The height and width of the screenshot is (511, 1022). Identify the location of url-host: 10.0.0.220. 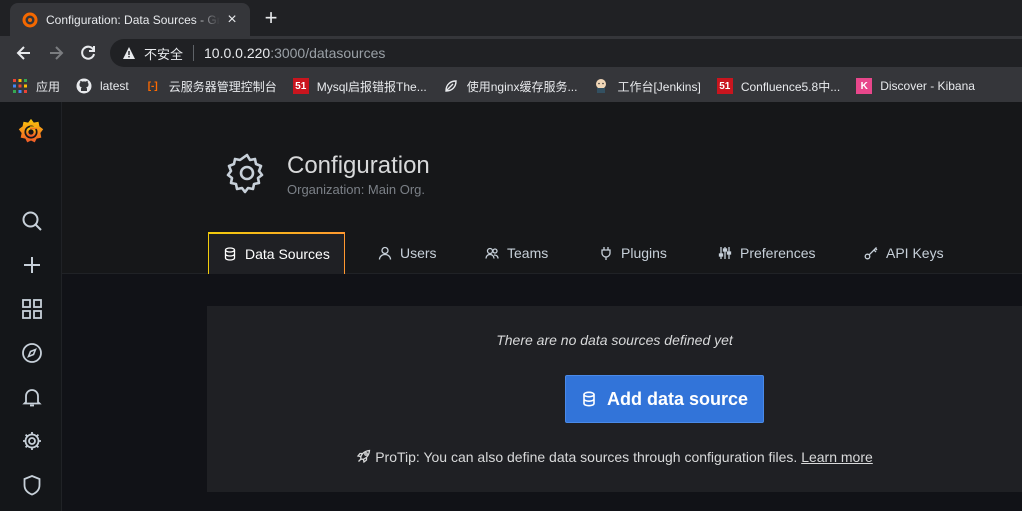
(237, 53).